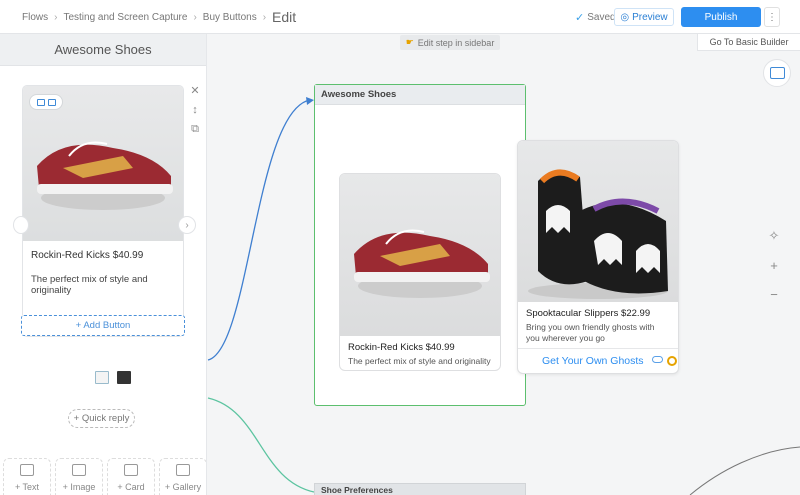  What do you see at coordinates (774, 236) in the screenshot?
I see `magic-wand-icon: ✧` at bounding box center [774, 236].